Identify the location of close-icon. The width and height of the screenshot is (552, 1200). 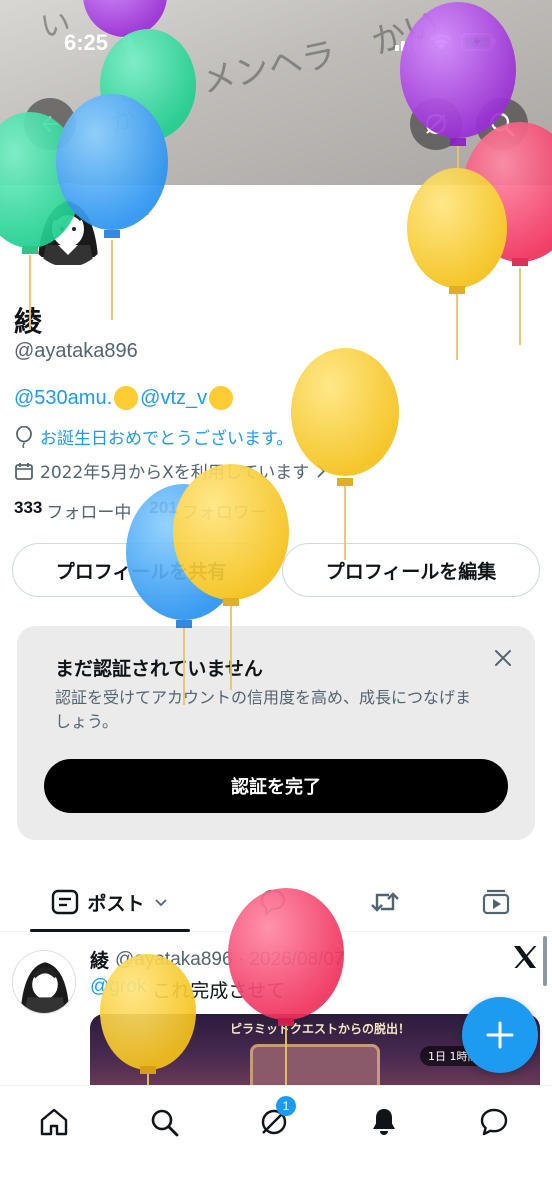
(503, 658).